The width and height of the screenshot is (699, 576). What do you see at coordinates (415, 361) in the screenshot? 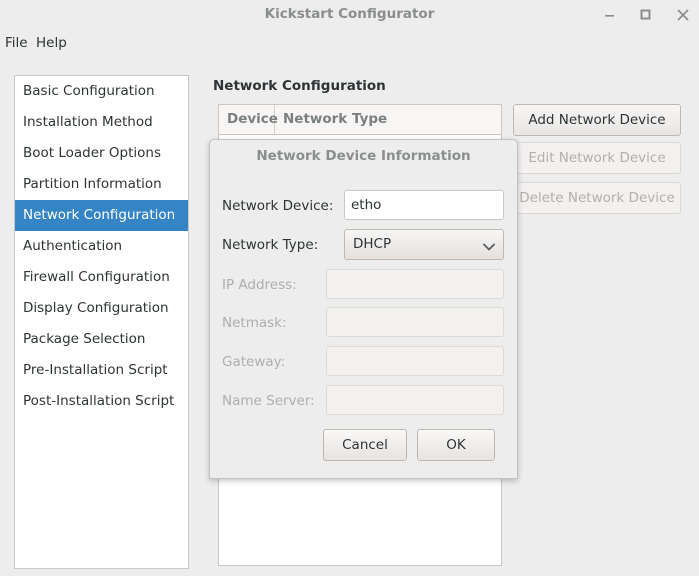
I see `gateway-input` at bounding box center [415, 361].